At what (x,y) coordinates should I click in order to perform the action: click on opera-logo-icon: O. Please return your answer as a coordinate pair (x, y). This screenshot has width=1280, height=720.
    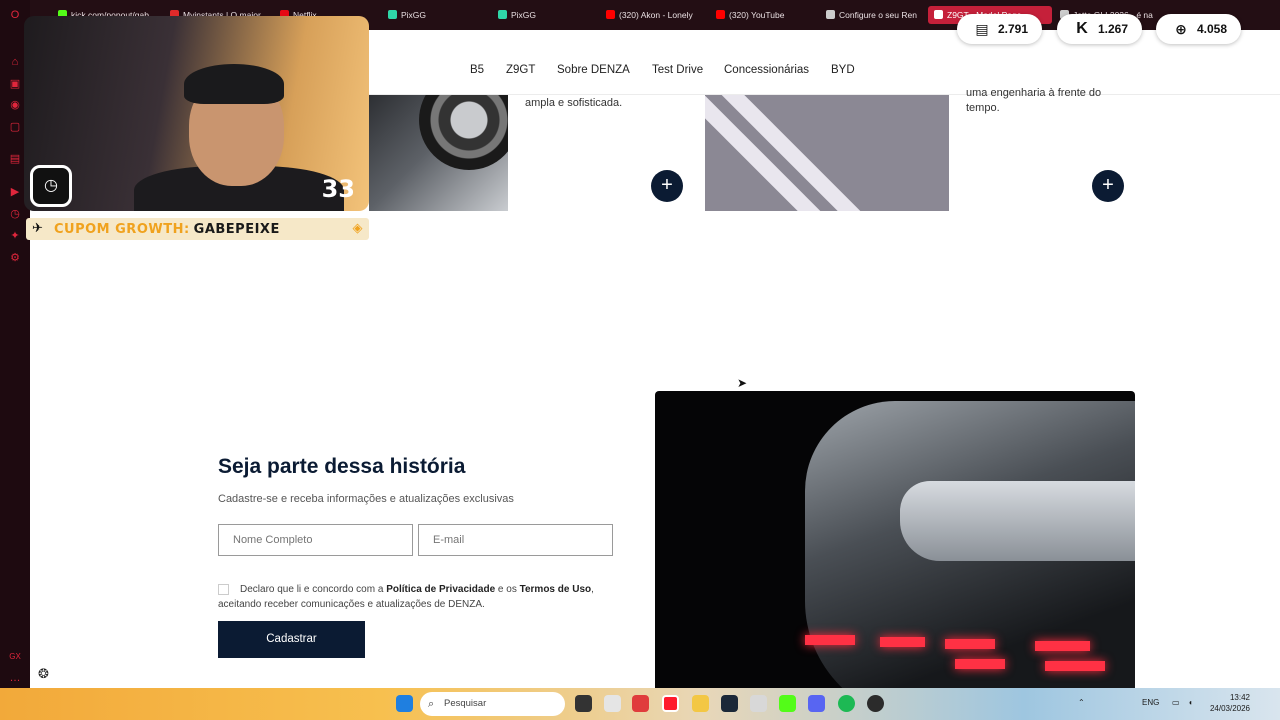
    Looking at the image, I should click on (15, 15).